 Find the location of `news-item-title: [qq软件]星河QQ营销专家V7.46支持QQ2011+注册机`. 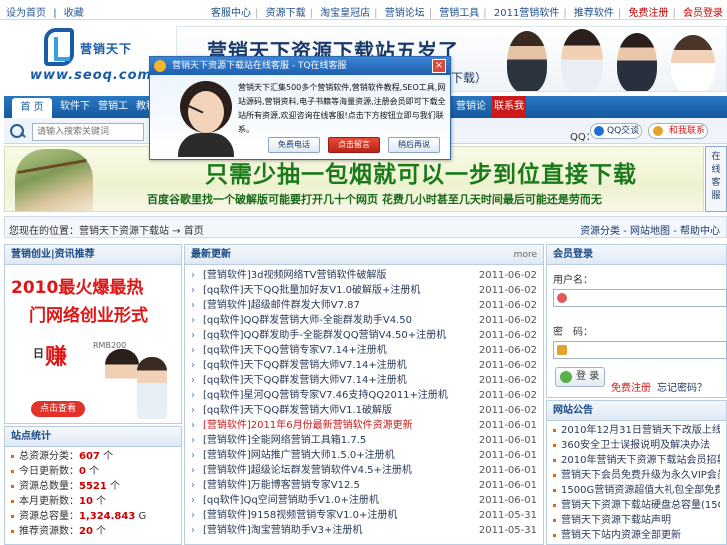

news-item-title: [qq软件]星河QQ营销专家V7.46支持QQ2011+注册机 is located at coordinates (344, 395).